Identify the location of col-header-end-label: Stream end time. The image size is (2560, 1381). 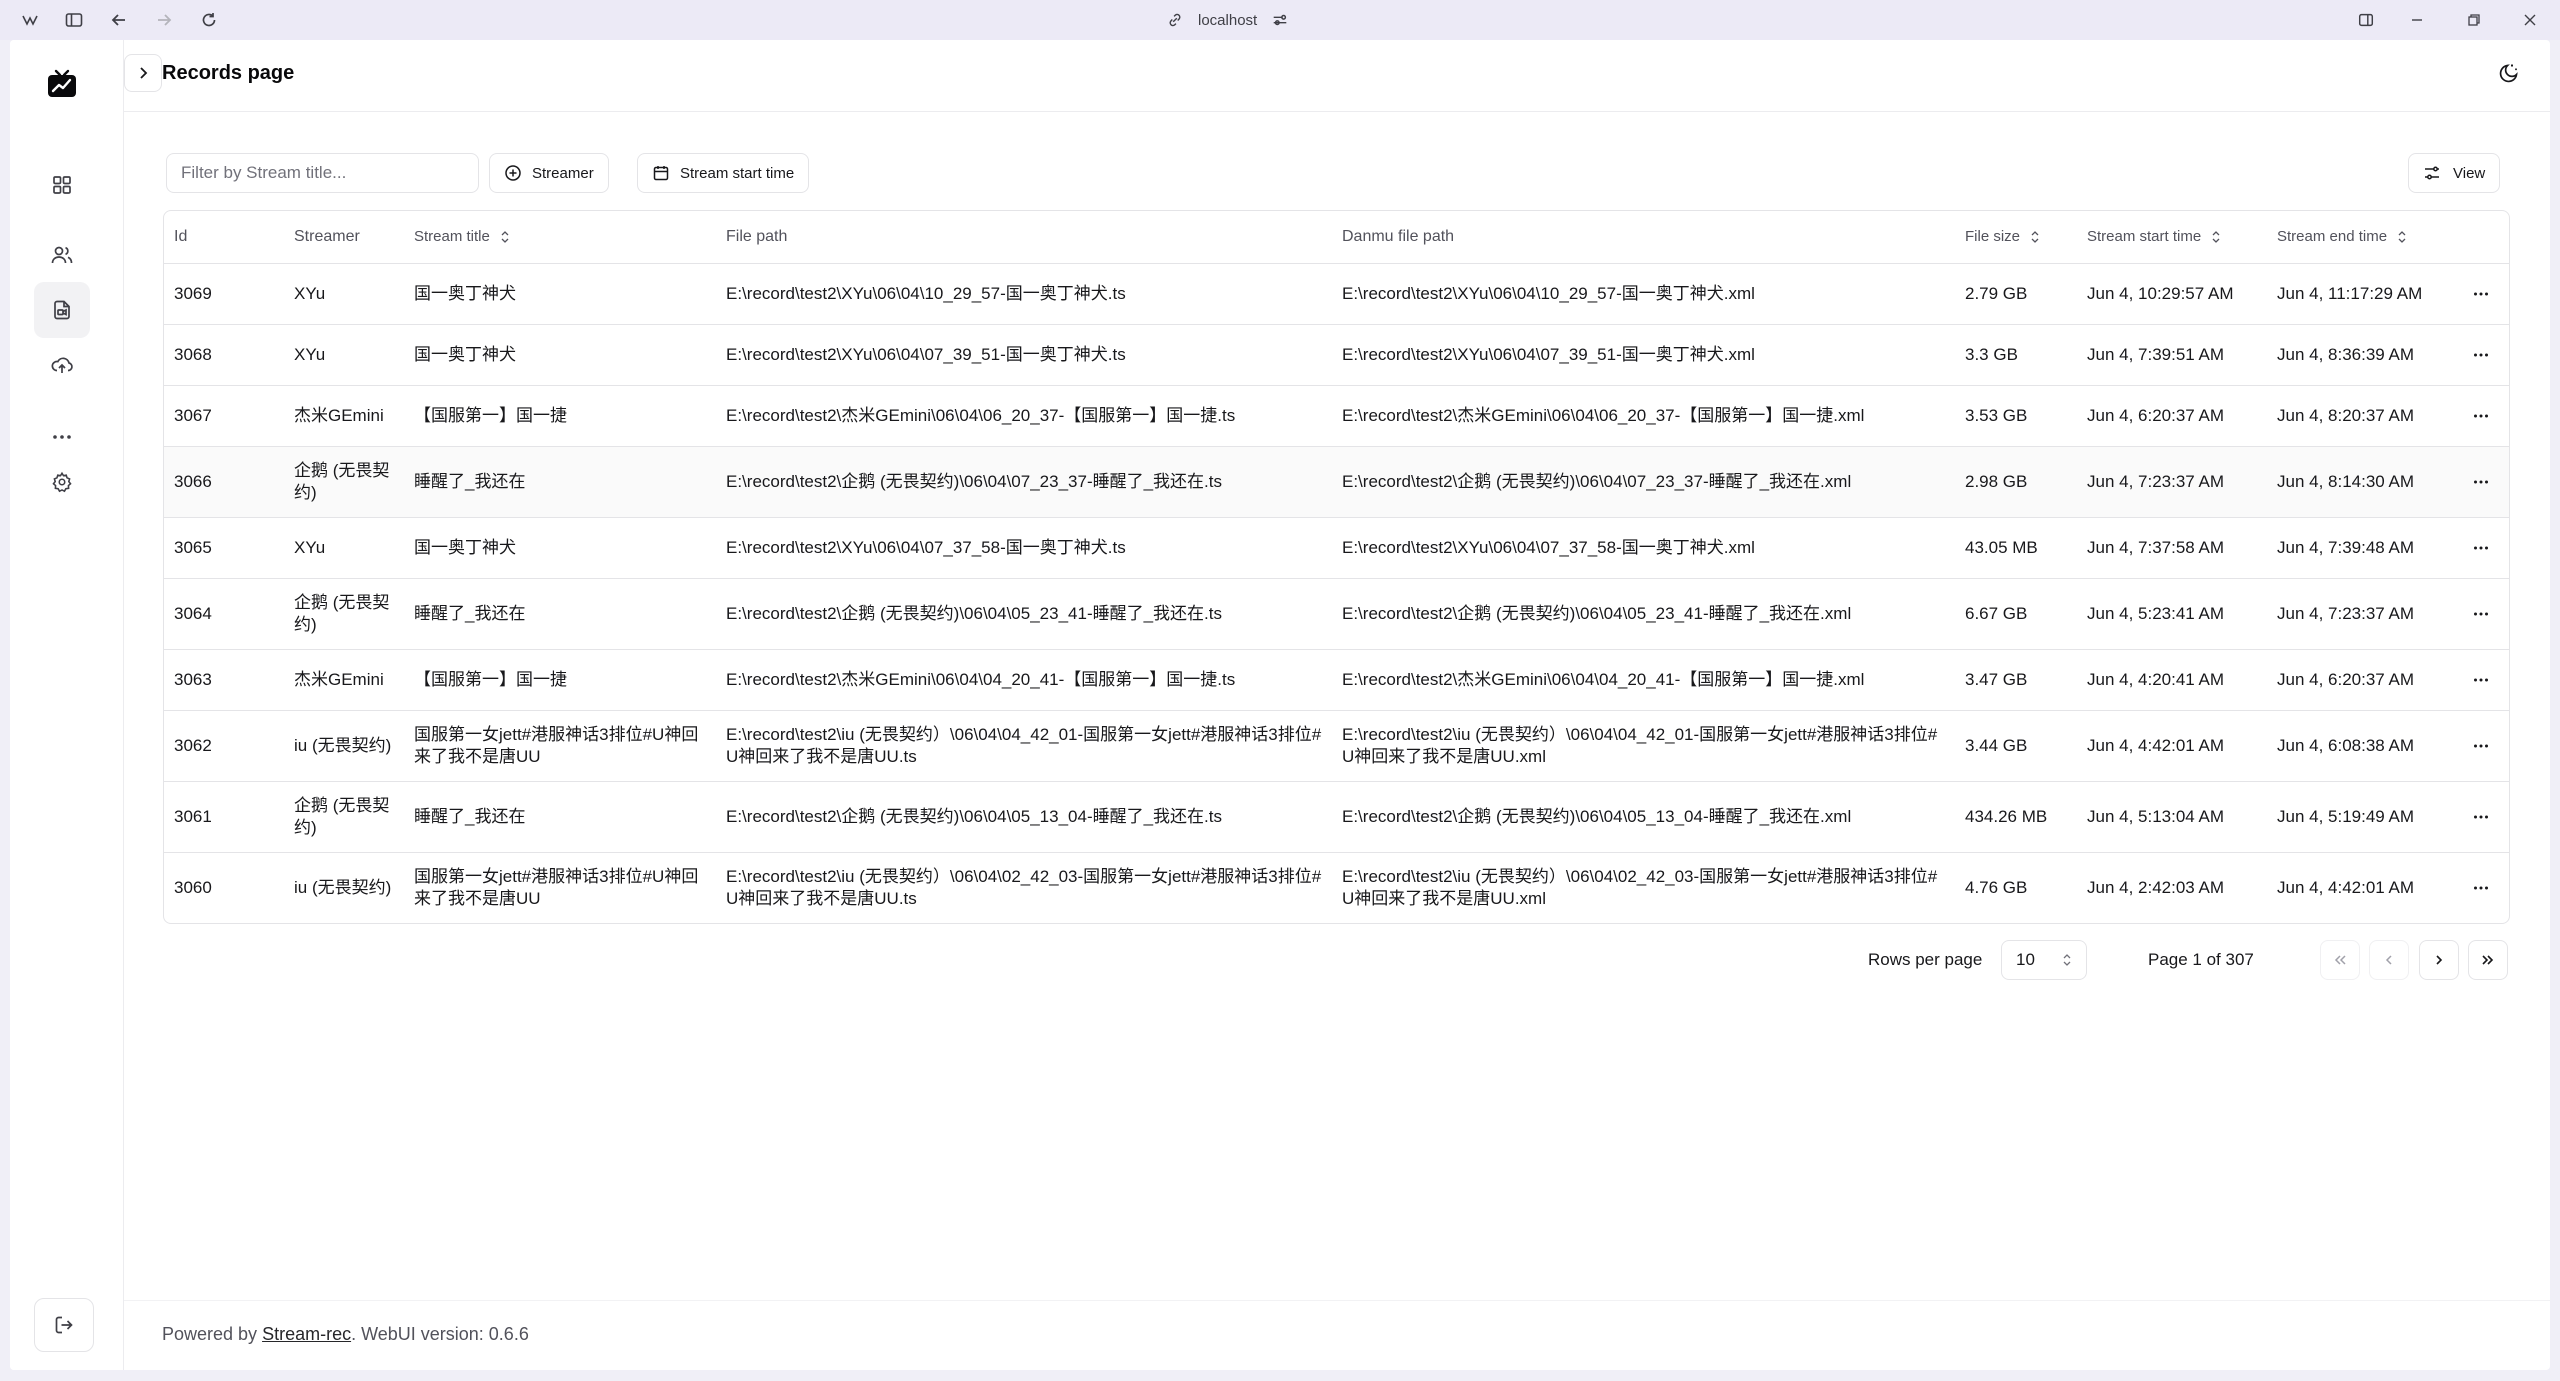
(2332, 237).